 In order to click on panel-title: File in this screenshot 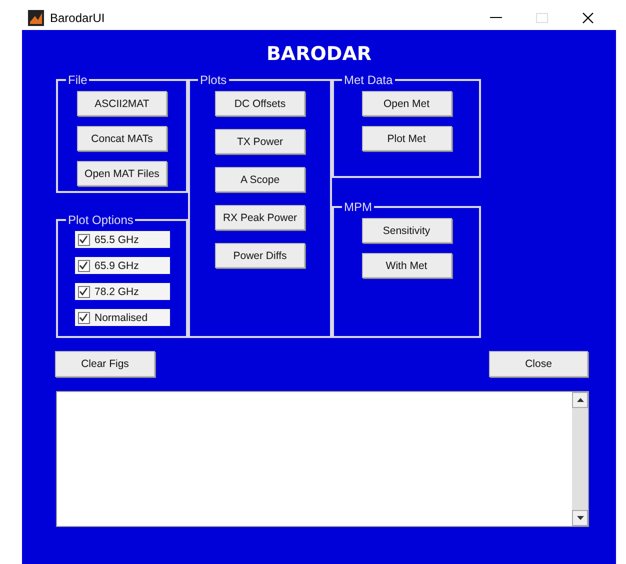, I will do `click(77, 80)`.